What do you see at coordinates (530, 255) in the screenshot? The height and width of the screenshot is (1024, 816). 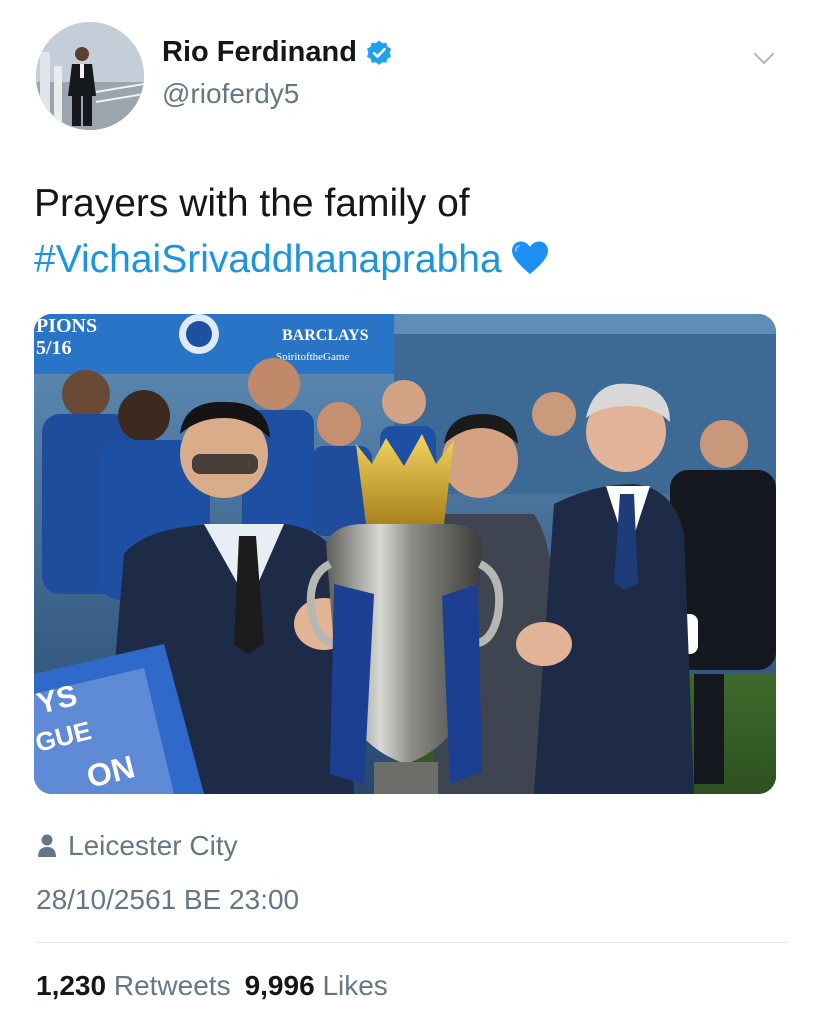 I see `blue-heart-icon` at bounding box center [530, 255].